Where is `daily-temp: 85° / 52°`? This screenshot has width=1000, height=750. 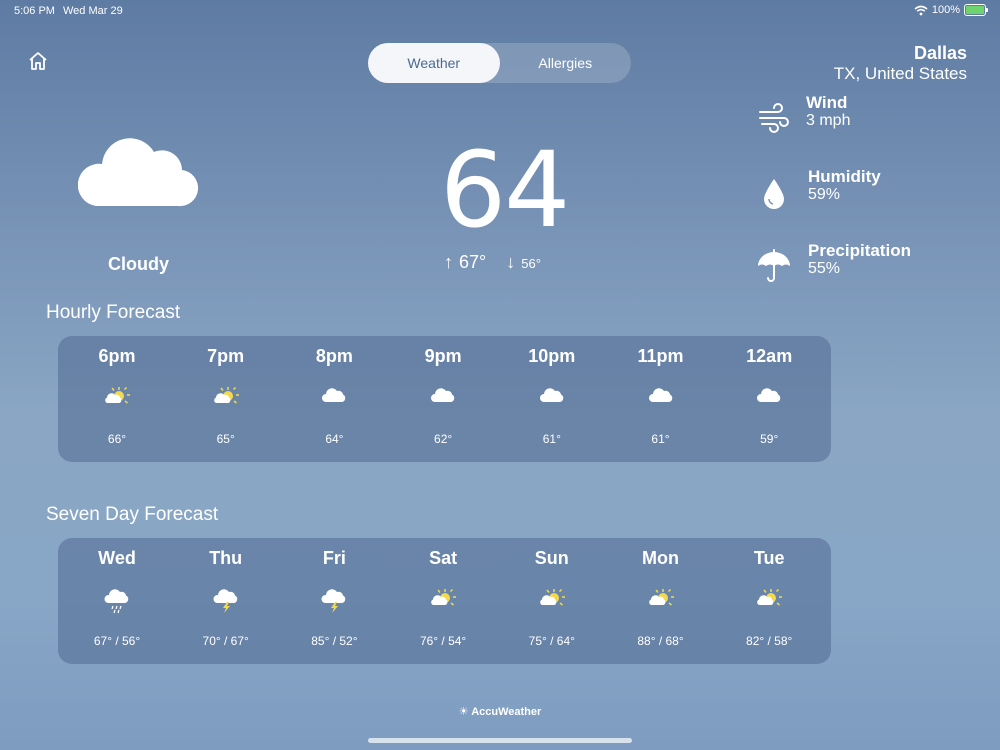
daily-temp: 85° / 52° is located at coordinates (334, 641).